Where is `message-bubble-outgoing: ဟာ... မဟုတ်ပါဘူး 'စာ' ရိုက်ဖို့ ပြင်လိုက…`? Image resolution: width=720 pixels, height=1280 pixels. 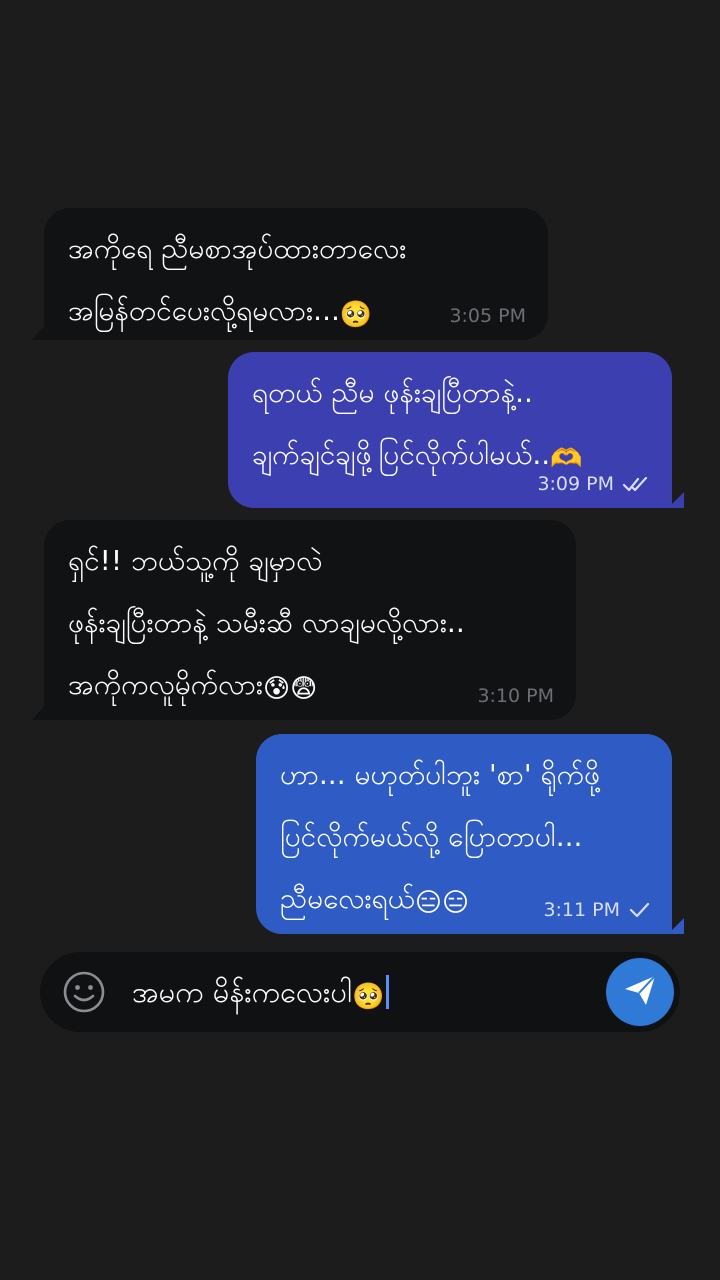
message-bubble-outgoing: ဟာ... မဟုတ်ပါဘူး 'စာ' ရိုက်ဖို့ ပြင်လိုက… is located at coordinates (470, 834).